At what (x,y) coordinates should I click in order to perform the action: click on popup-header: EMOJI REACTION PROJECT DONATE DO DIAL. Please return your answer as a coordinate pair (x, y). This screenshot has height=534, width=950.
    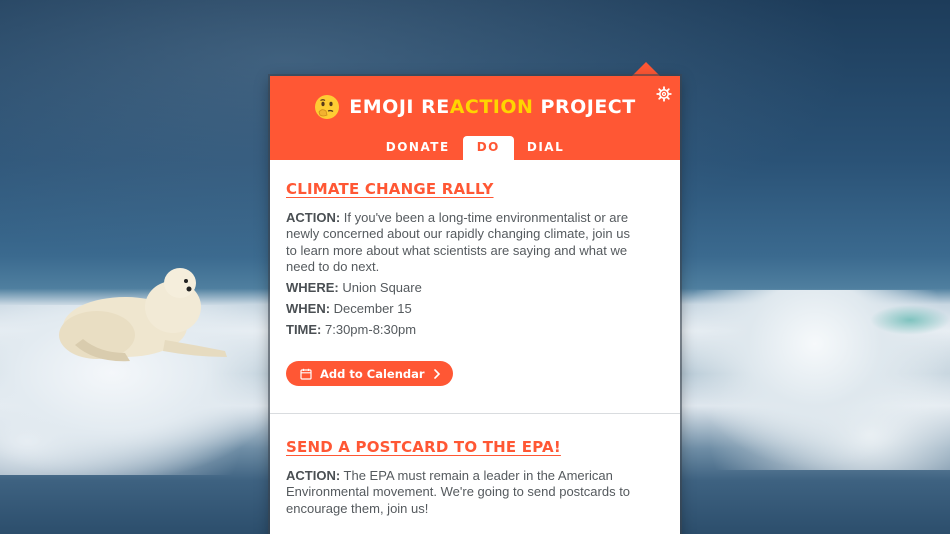
    Looking at the image, I should click on (475, 118).